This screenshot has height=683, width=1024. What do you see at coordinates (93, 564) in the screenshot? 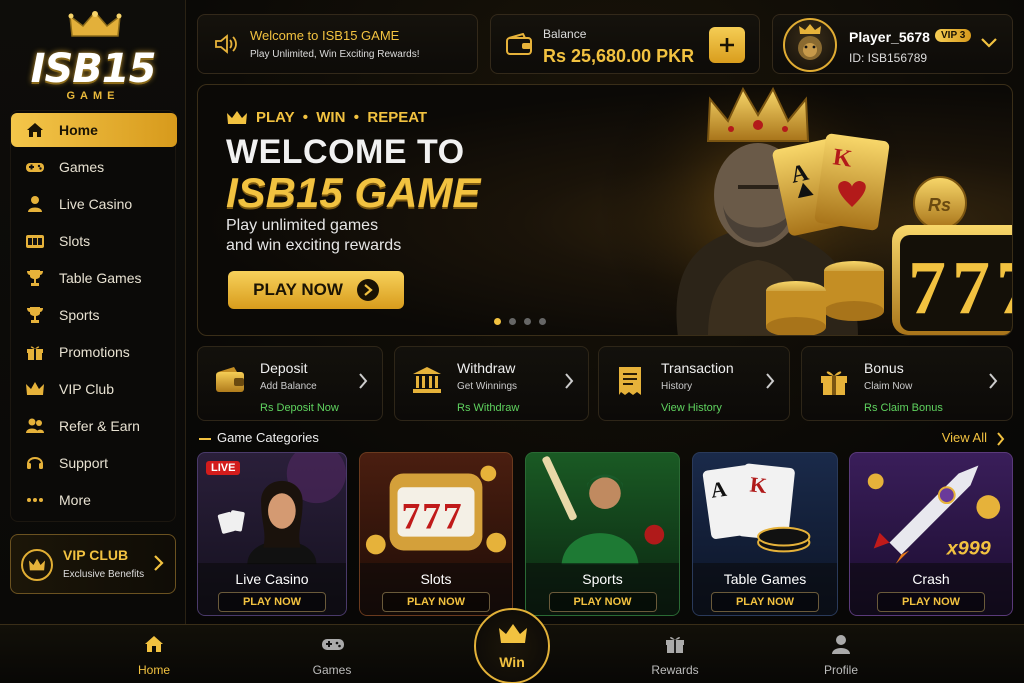
I see `vip-club-banner: VIP CLUB Exclusive Benefits` at bounding box center [93, 564].